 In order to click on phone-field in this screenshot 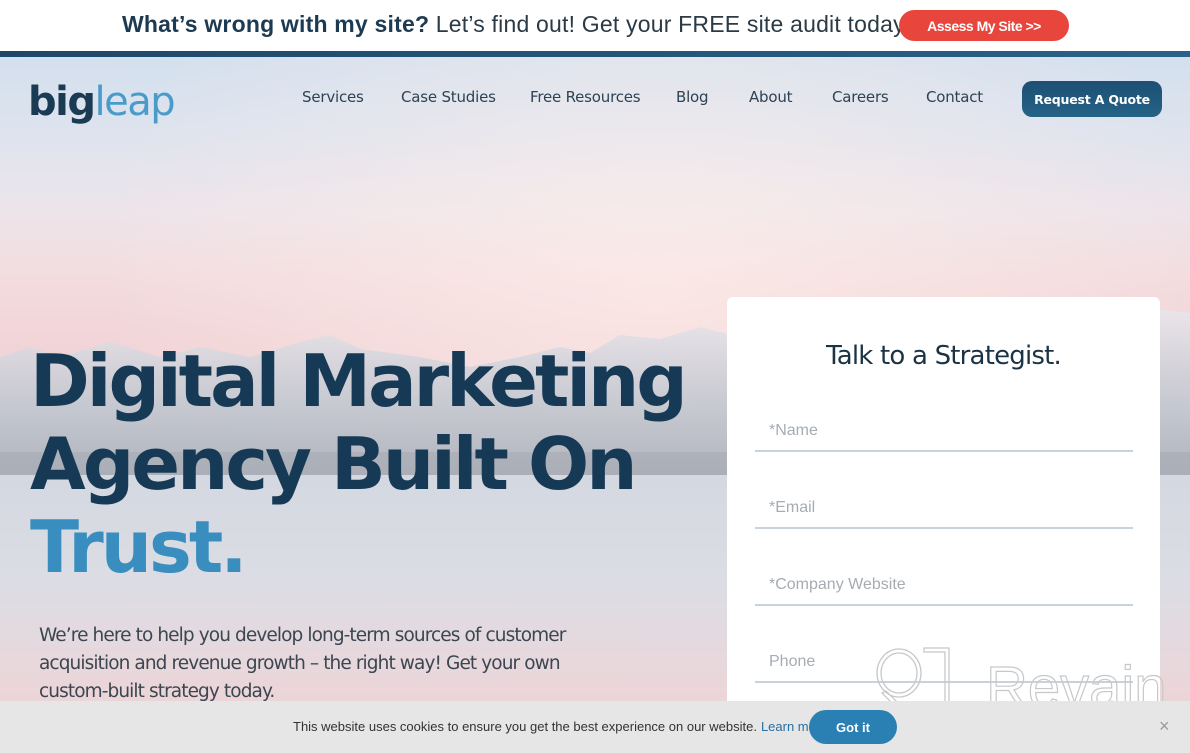, I will do `click(944, 663)`.